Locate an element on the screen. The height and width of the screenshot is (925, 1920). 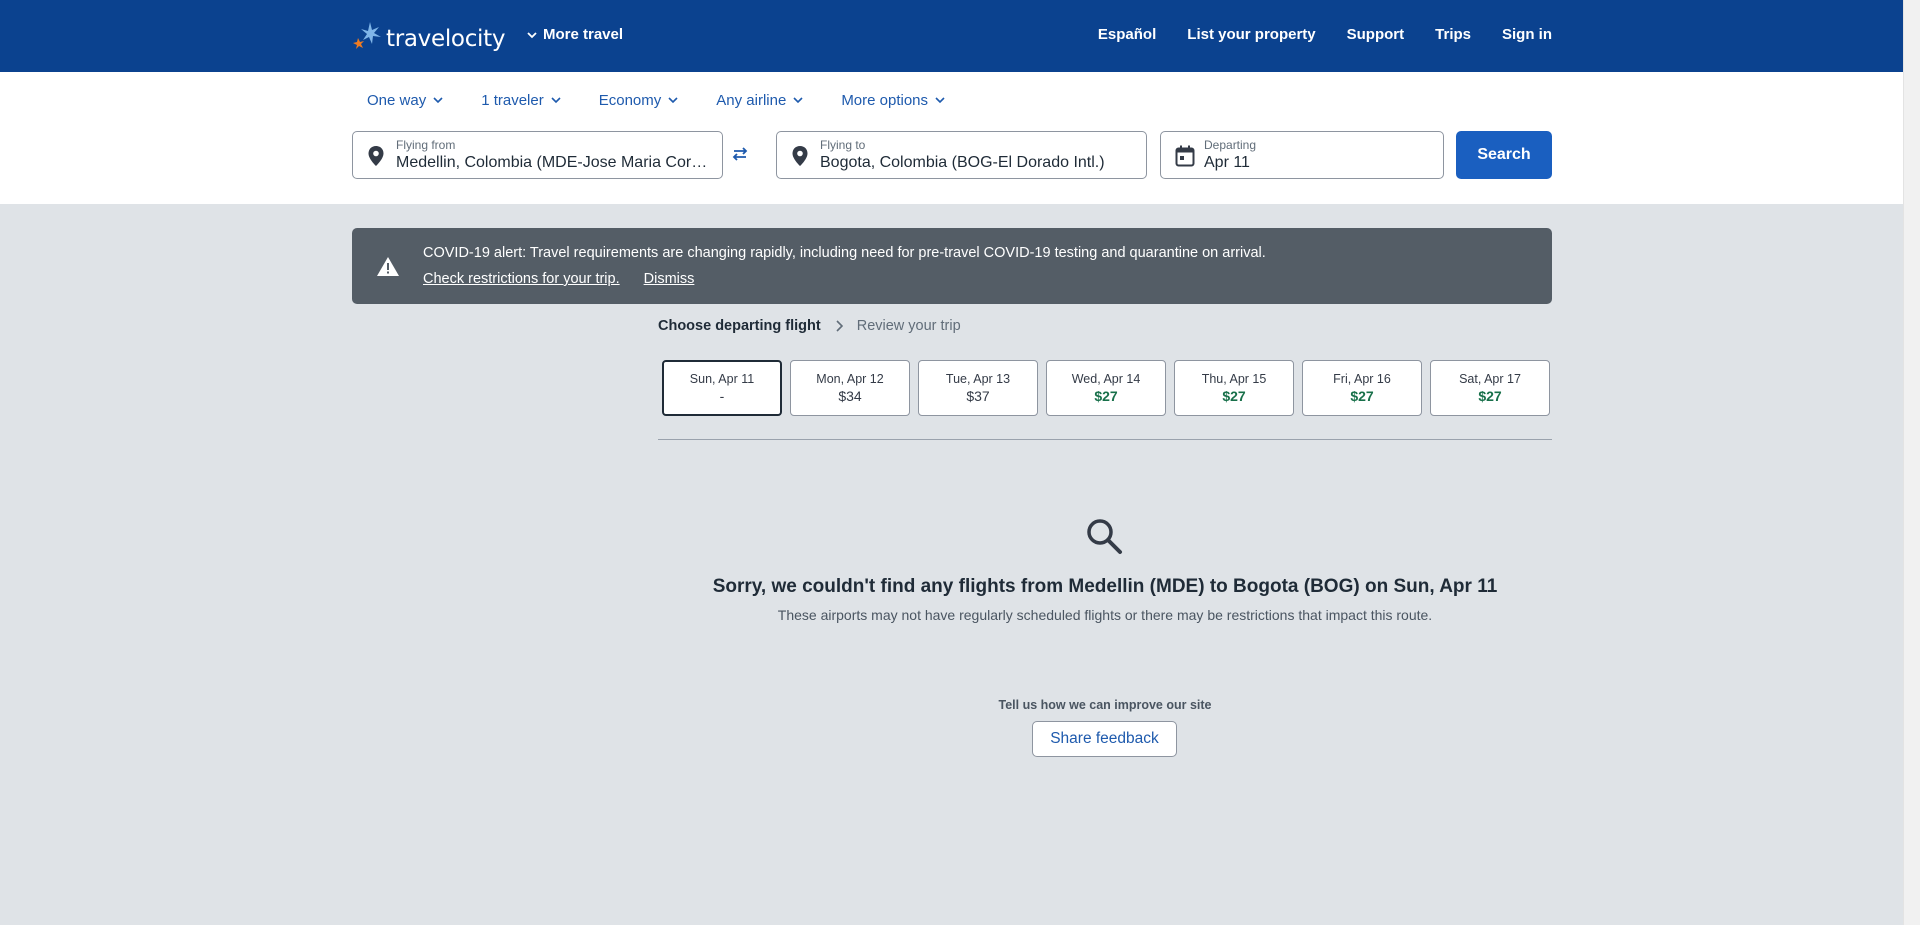
date-card-thu-apr-15: Thu, Apr 15 $27 is located at coordinates (1234, 388).